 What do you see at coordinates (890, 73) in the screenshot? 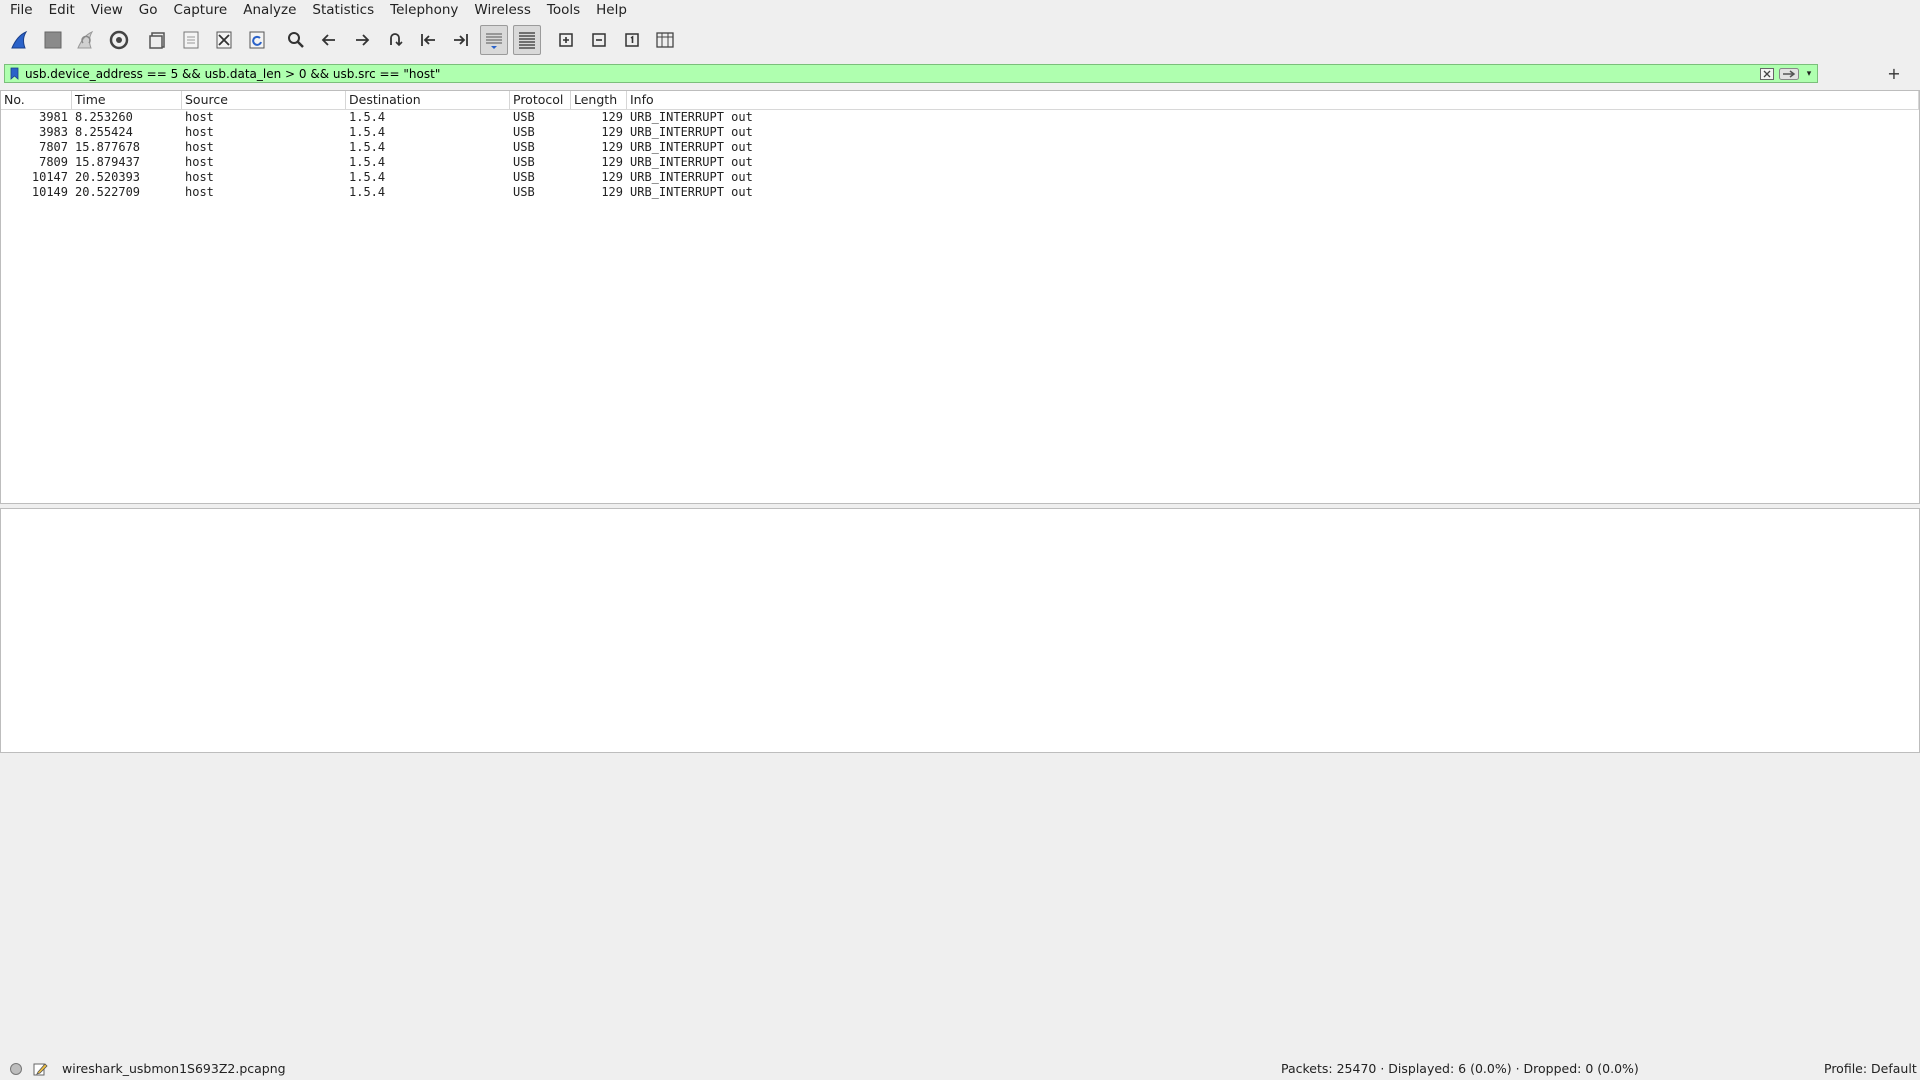
I see `display-filter-input` at bounding box center [890, 73].